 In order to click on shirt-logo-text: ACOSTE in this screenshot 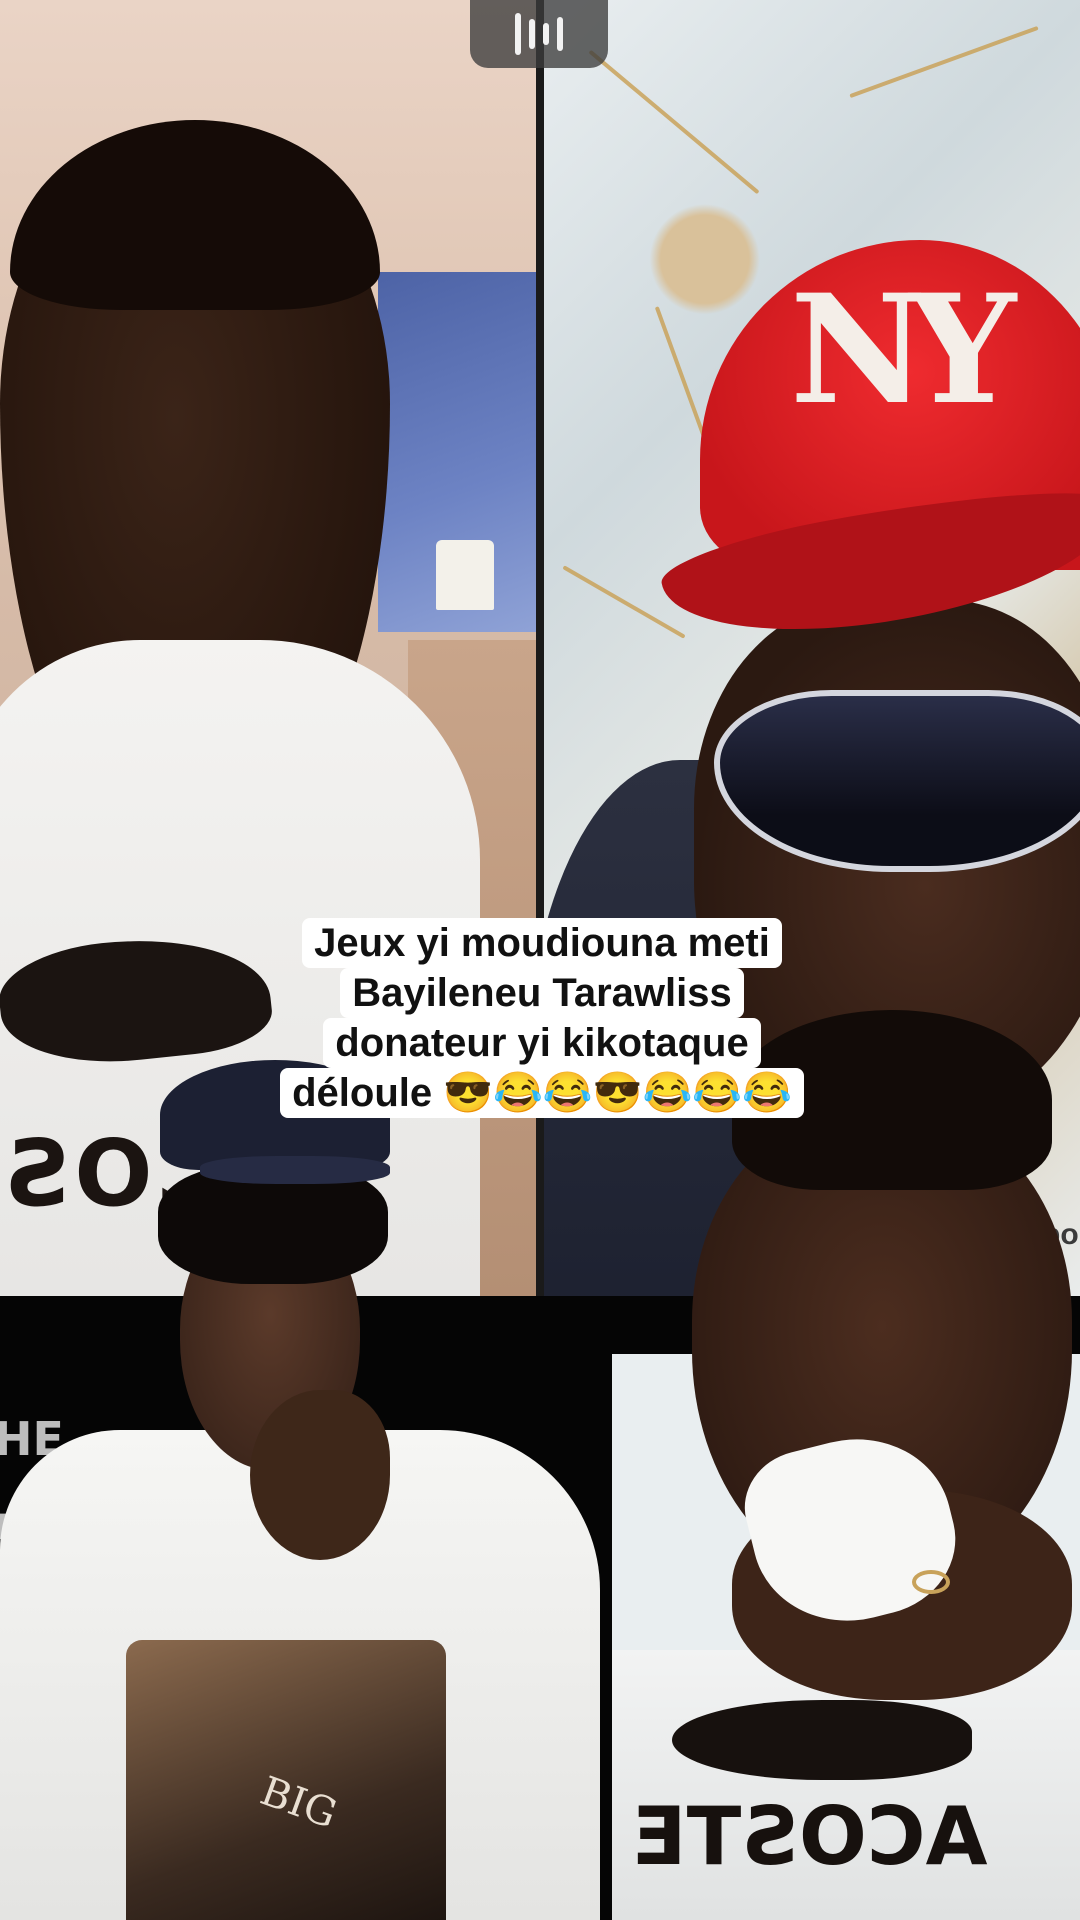, I will do `click(810, 1836)`.